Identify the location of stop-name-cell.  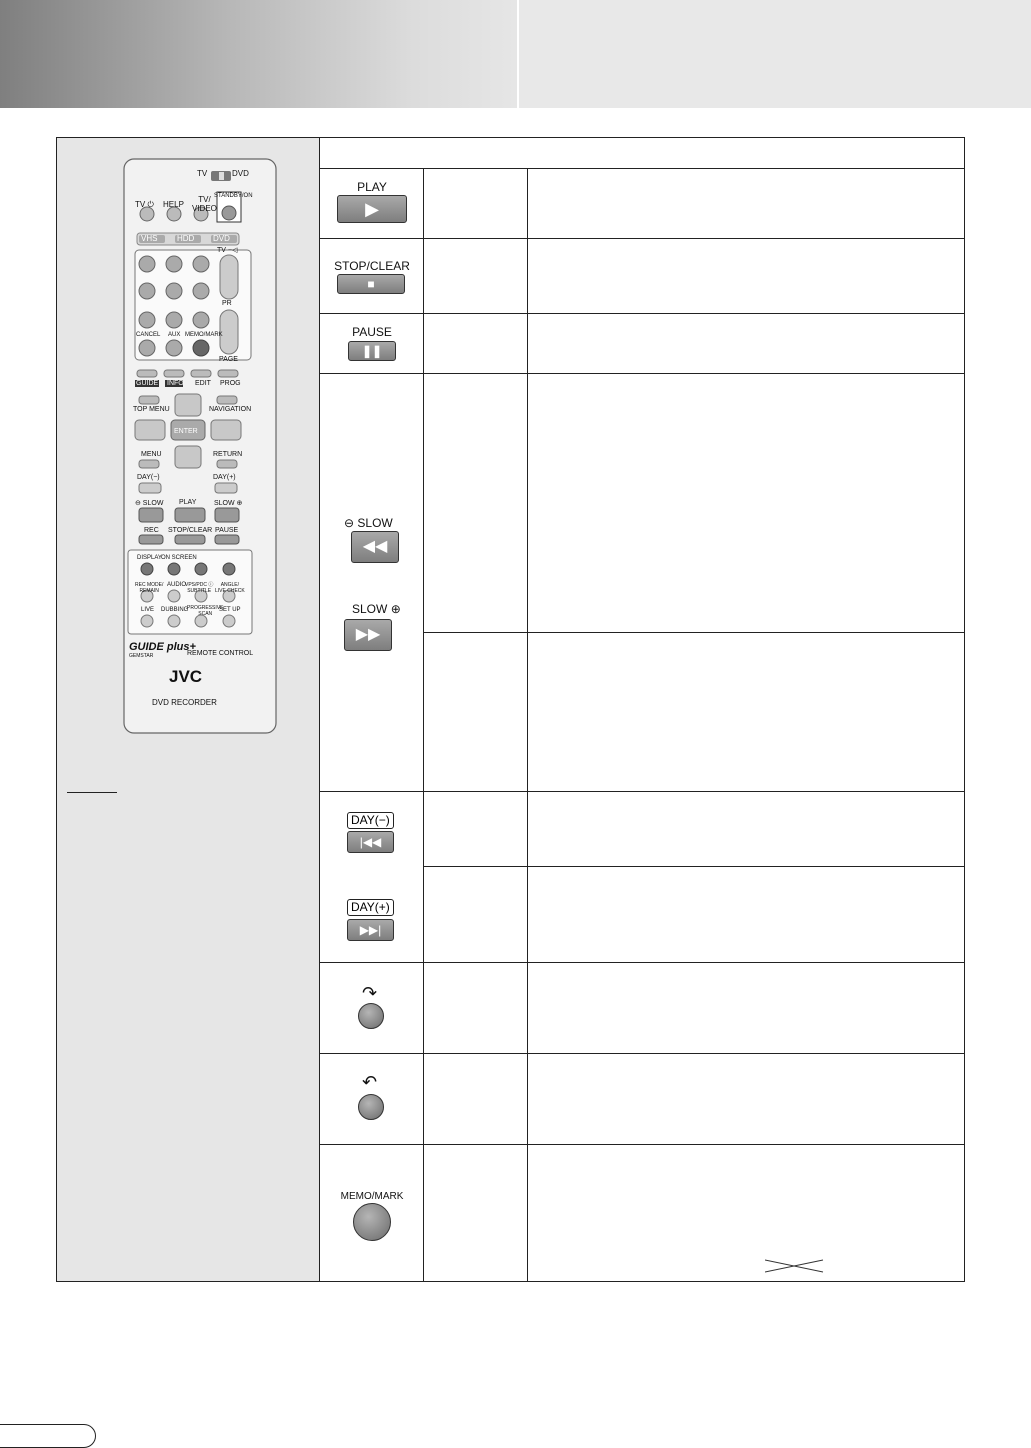
(476, 276).